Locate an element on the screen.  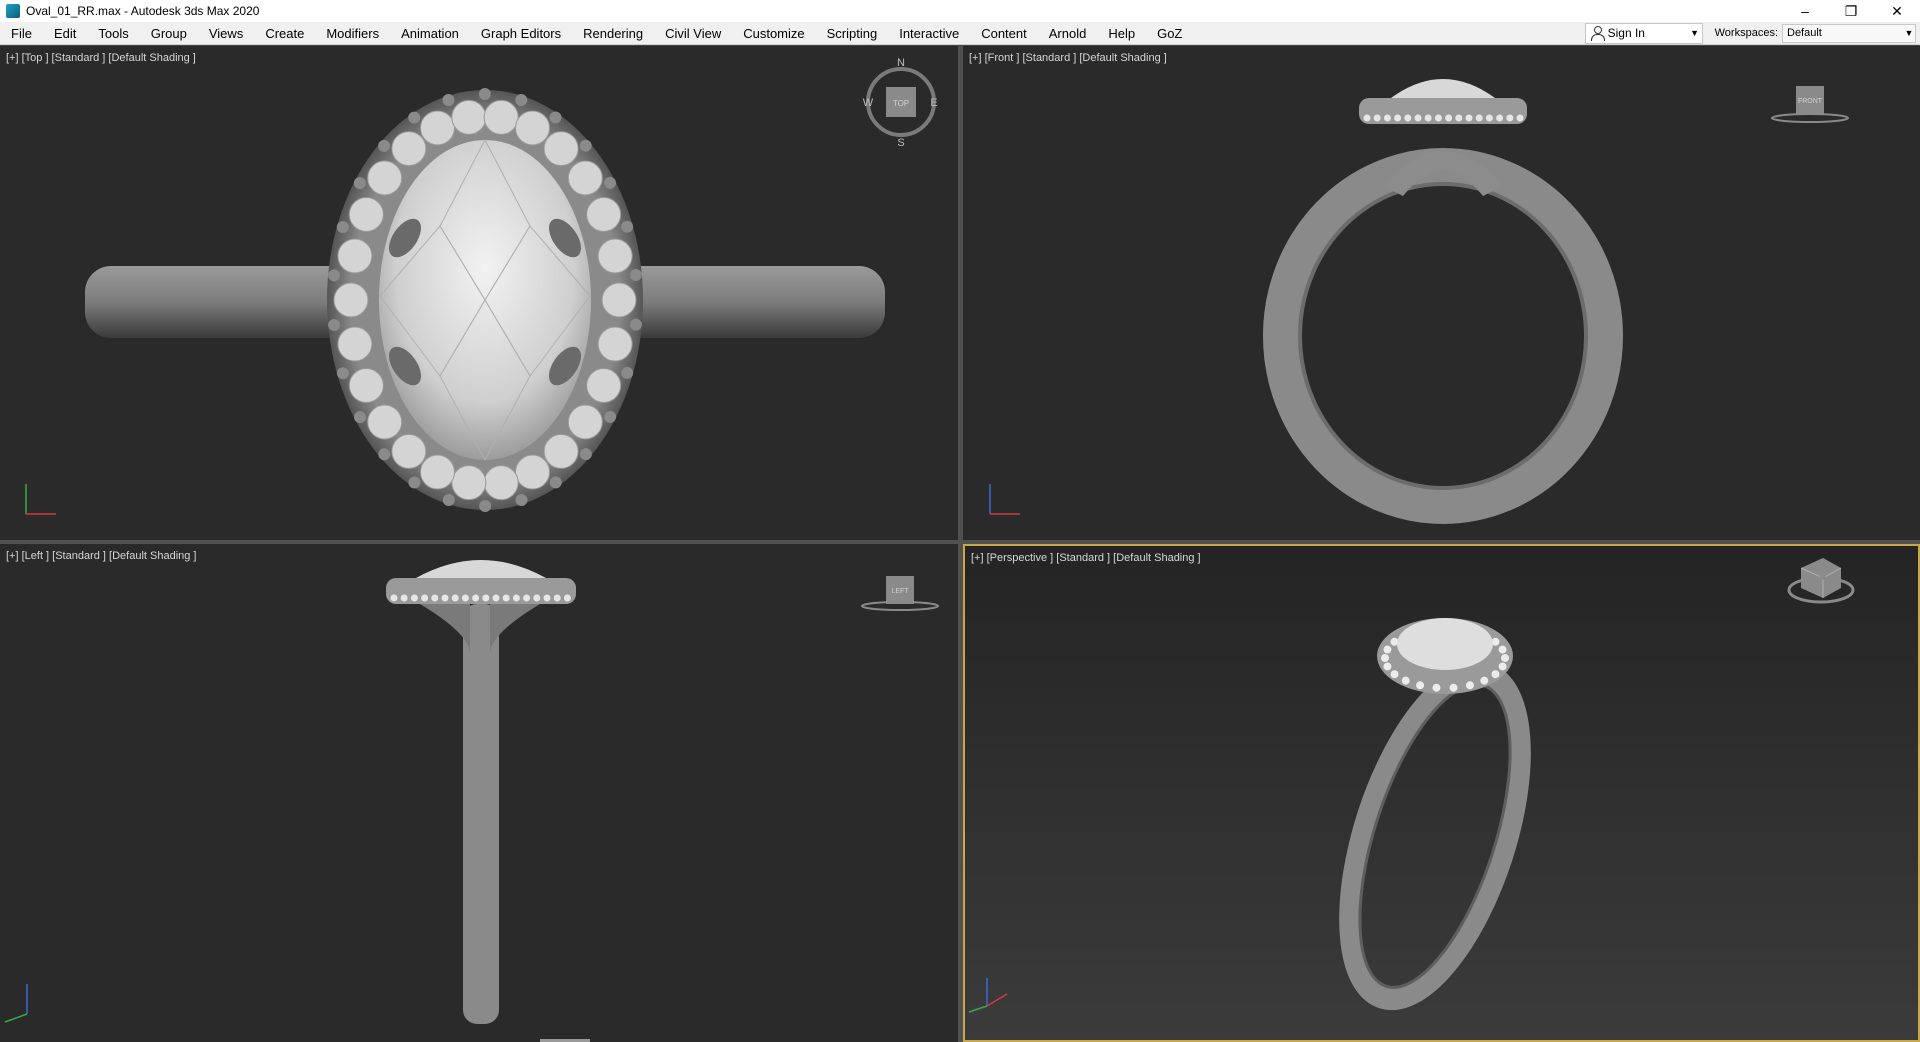
menu-arnold: Arnold is located at coordinates (1068, 33).